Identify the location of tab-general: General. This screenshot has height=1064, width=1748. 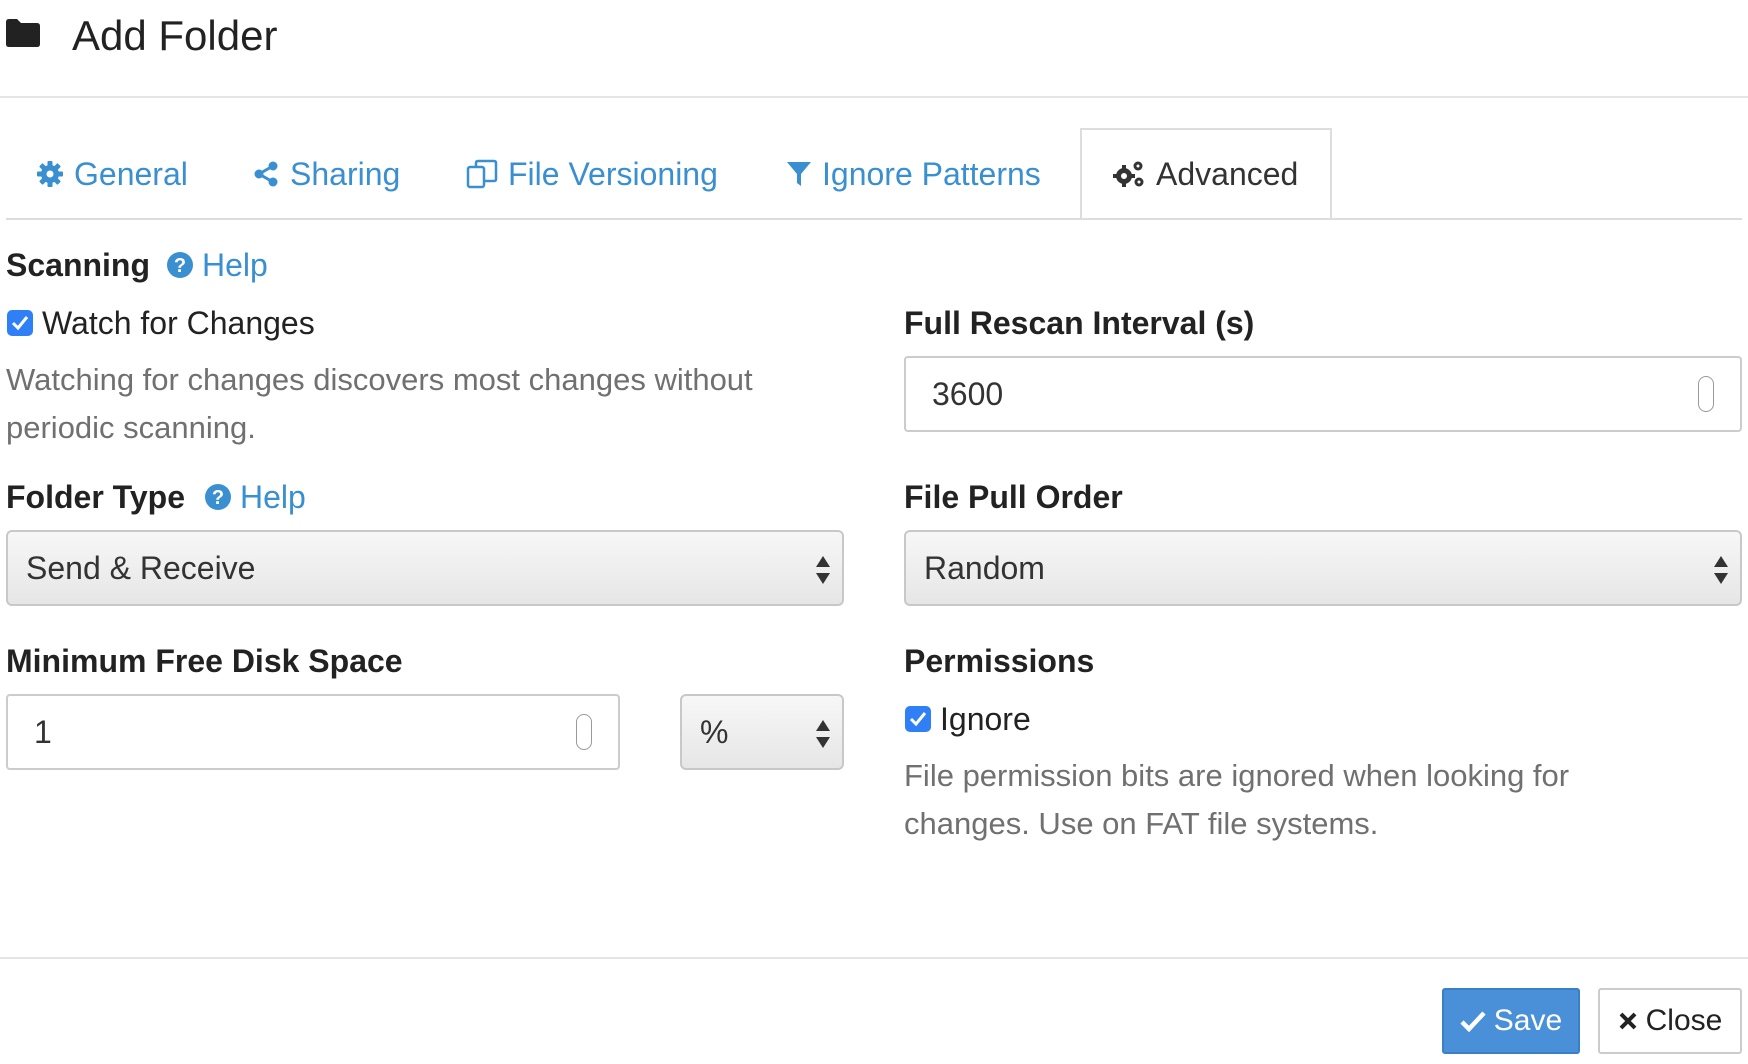
(112, 174).